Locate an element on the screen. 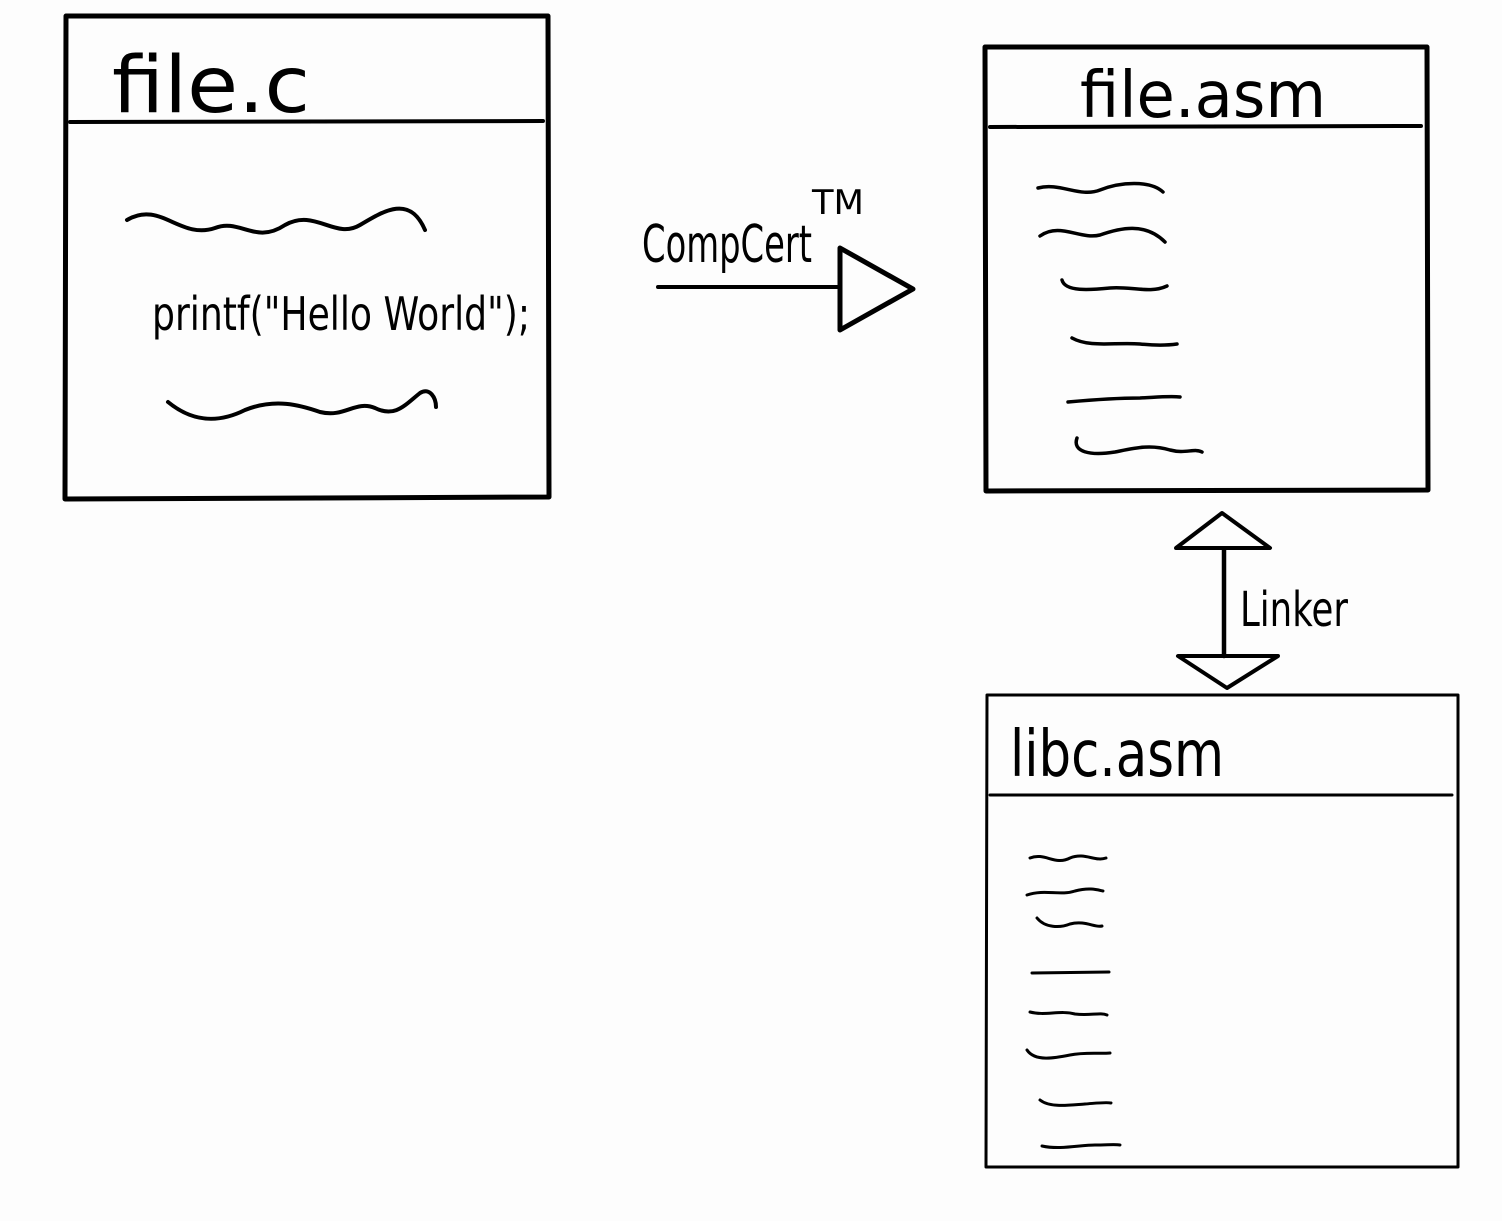 Image resolution: width=1502 pixels, height=1221 pixels. code-squiggle-bottom is located at coordinates (302, 405).